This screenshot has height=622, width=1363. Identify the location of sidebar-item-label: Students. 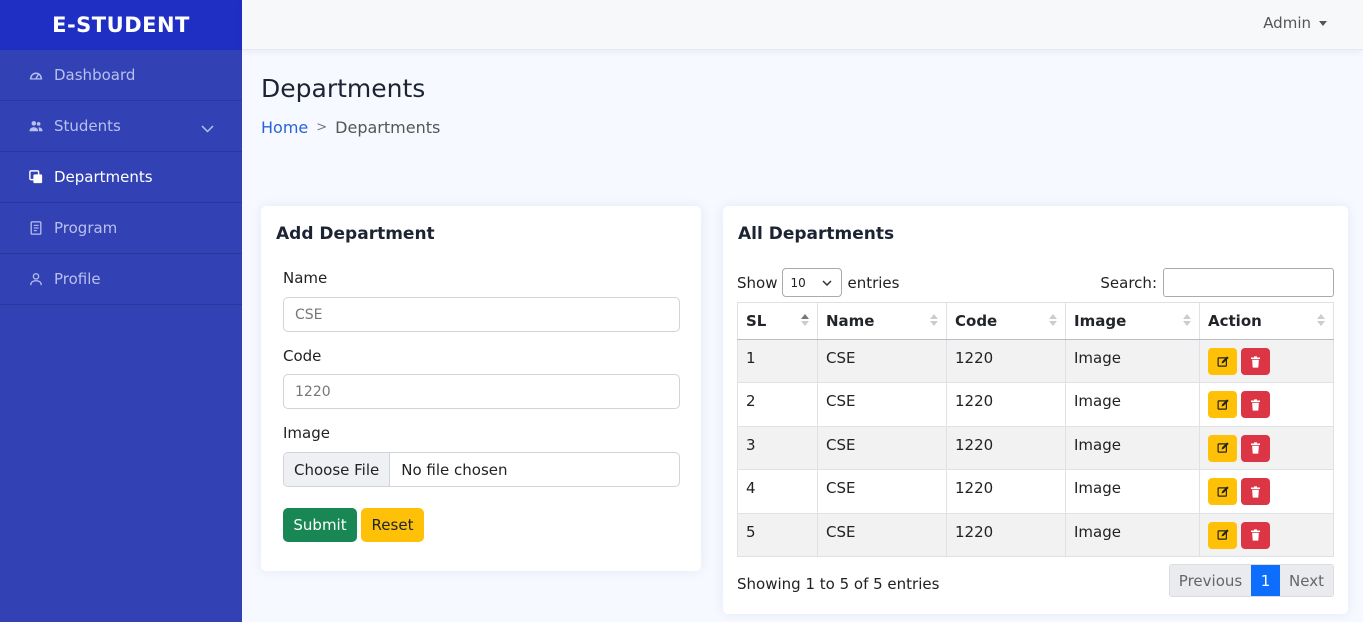
(87, 126).